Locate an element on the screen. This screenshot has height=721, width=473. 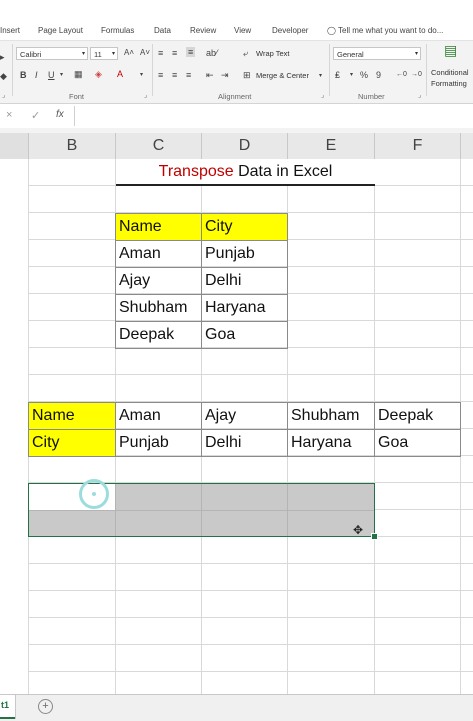
align-bottom-icon: ≡ is located at coordinates (191, 52).